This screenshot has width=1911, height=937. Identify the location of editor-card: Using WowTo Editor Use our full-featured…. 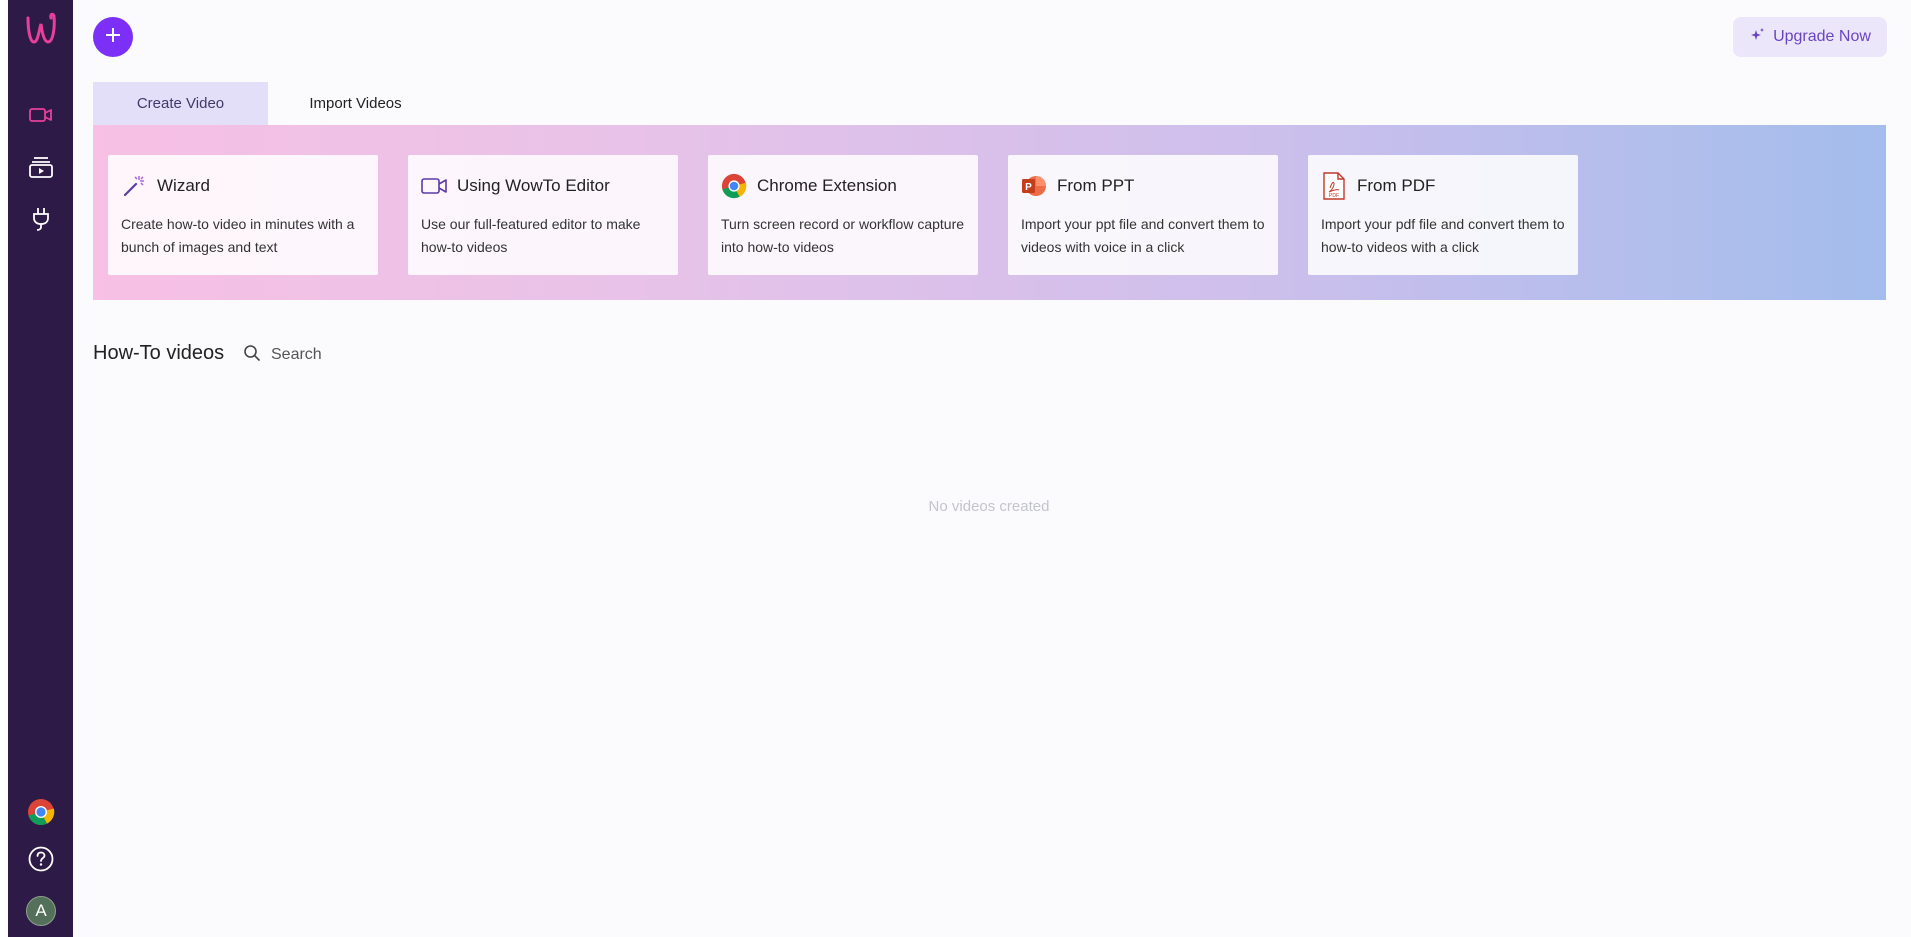
(543, 215).